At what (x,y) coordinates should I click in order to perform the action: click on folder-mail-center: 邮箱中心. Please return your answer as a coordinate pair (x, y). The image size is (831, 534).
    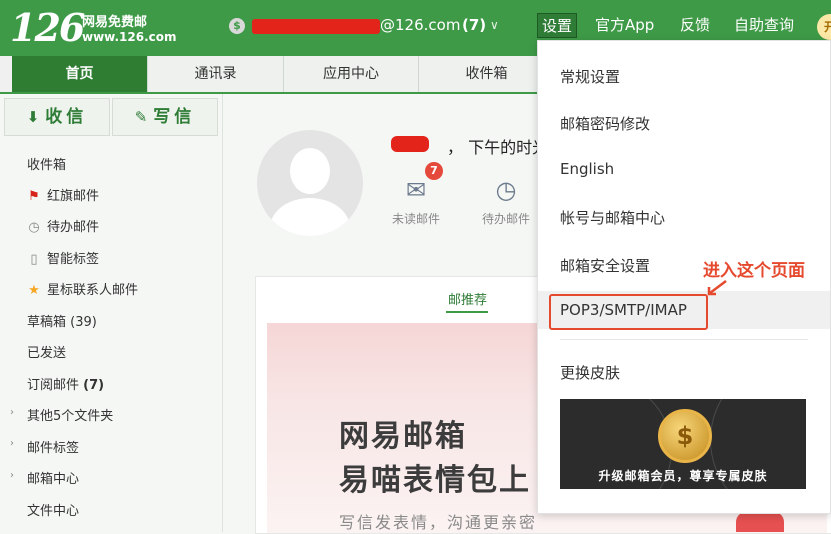
    Looking at the image, I should click on (53, 477).